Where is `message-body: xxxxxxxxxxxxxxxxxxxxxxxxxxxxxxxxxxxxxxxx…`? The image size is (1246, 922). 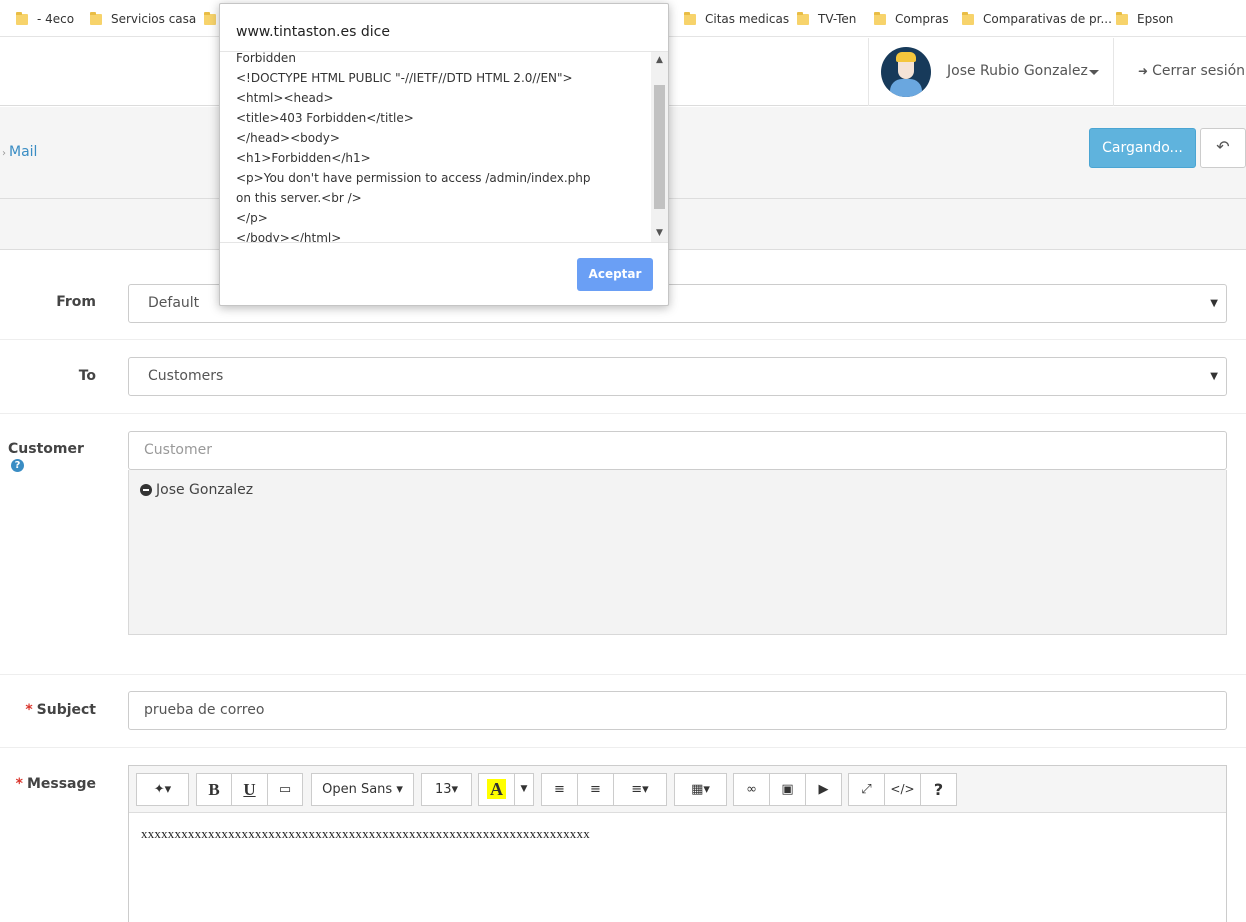
message-body: xxxxxxxxxxxxxxxxxxxxxxxxxxxxxxxxxxxxxxxx… is located at coordinates (365, 834).